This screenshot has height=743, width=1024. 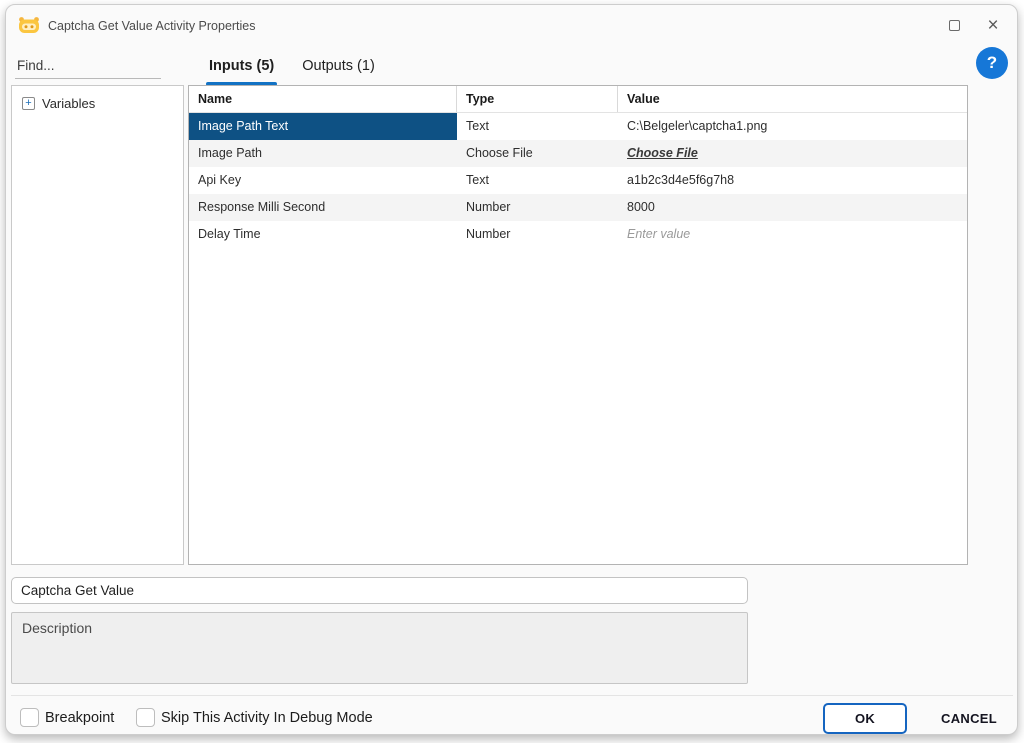 I want to click on tab-inputs: Inputs (5), so click(x=241, y=69).